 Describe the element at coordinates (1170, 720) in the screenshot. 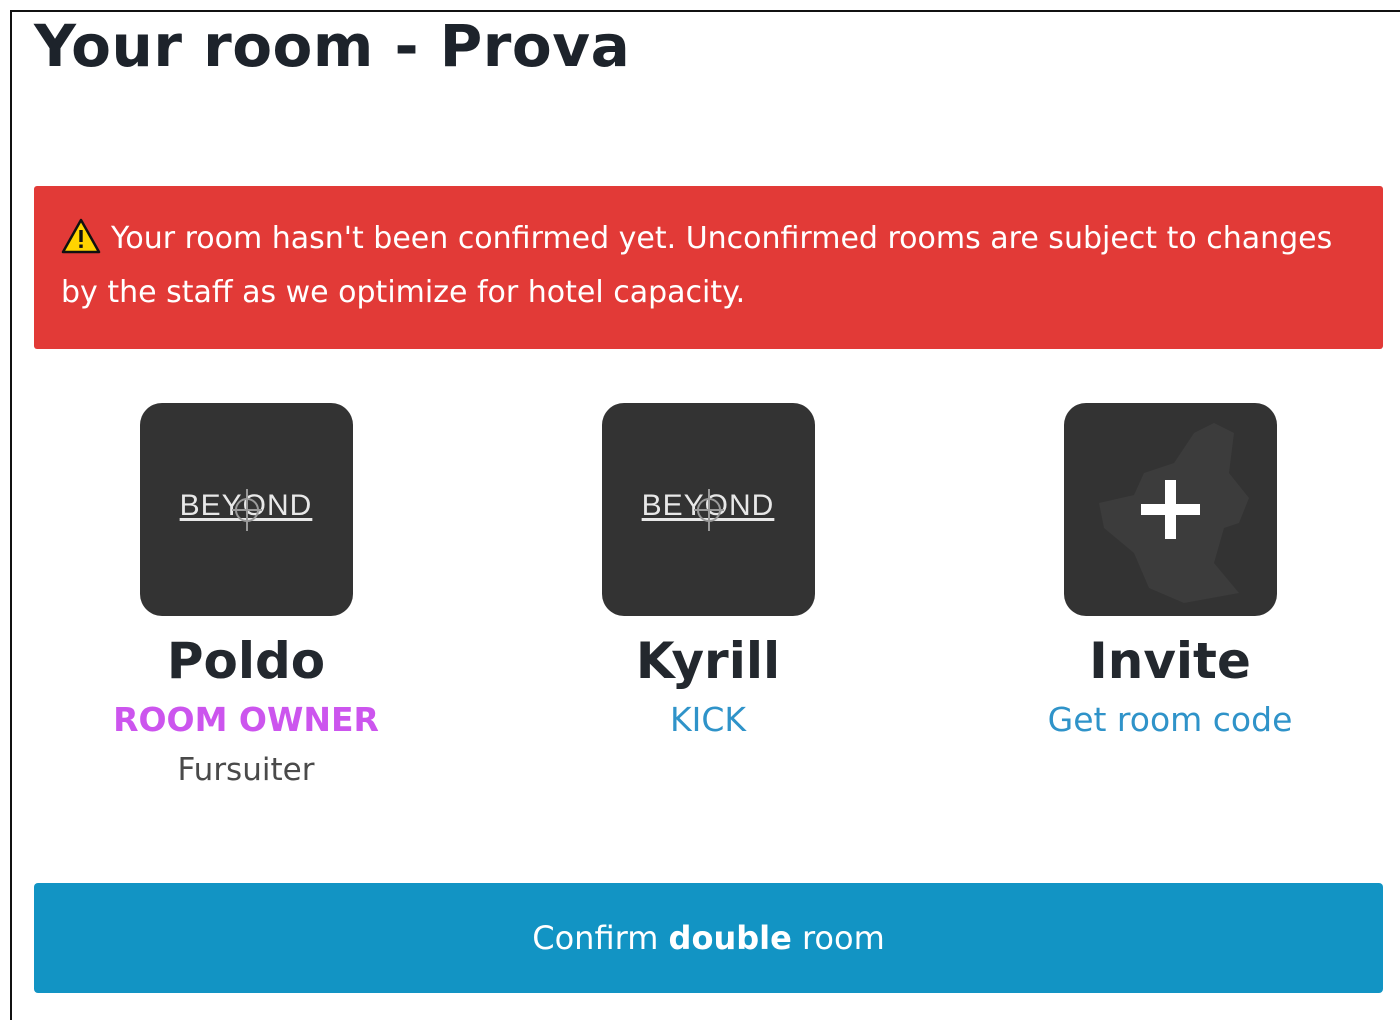

I see `get-room-code-link: Get room code` at that location.